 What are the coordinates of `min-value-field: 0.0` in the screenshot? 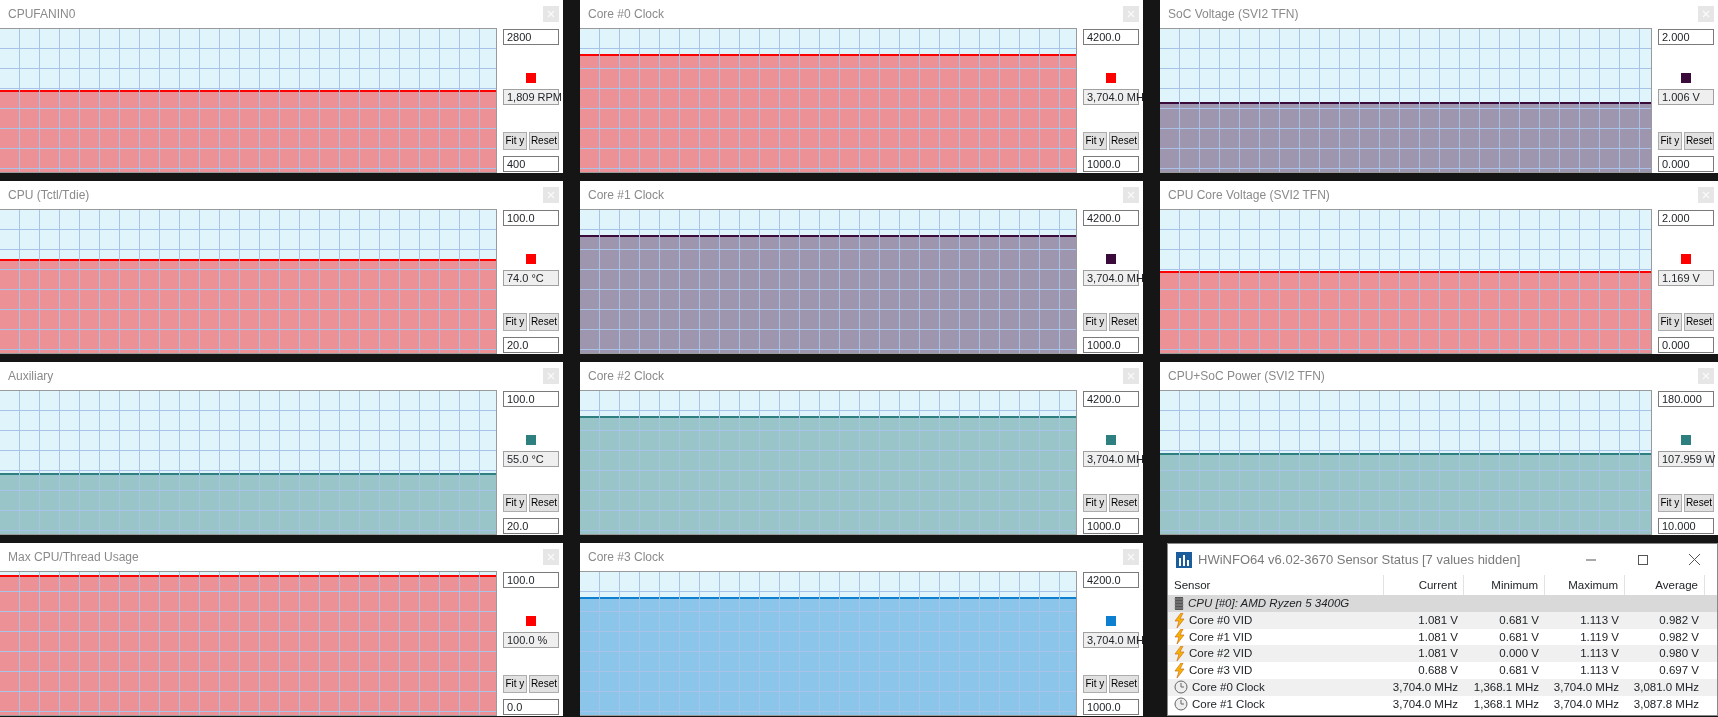 It's located at (531, 707).